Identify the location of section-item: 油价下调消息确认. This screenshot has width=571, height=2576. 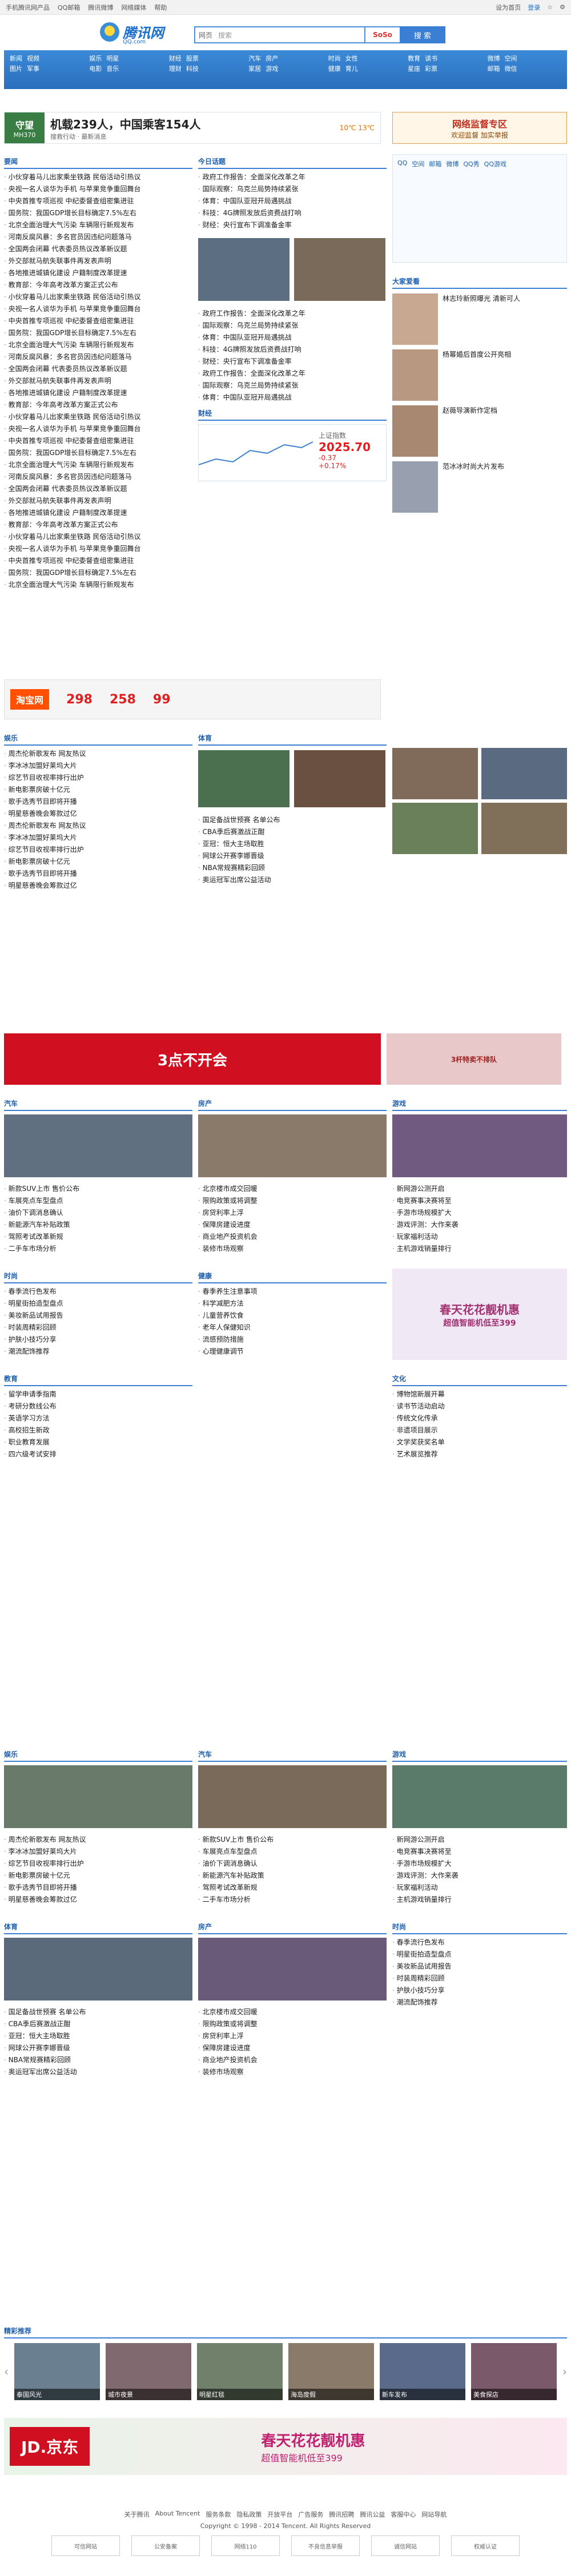
(98, 1213).